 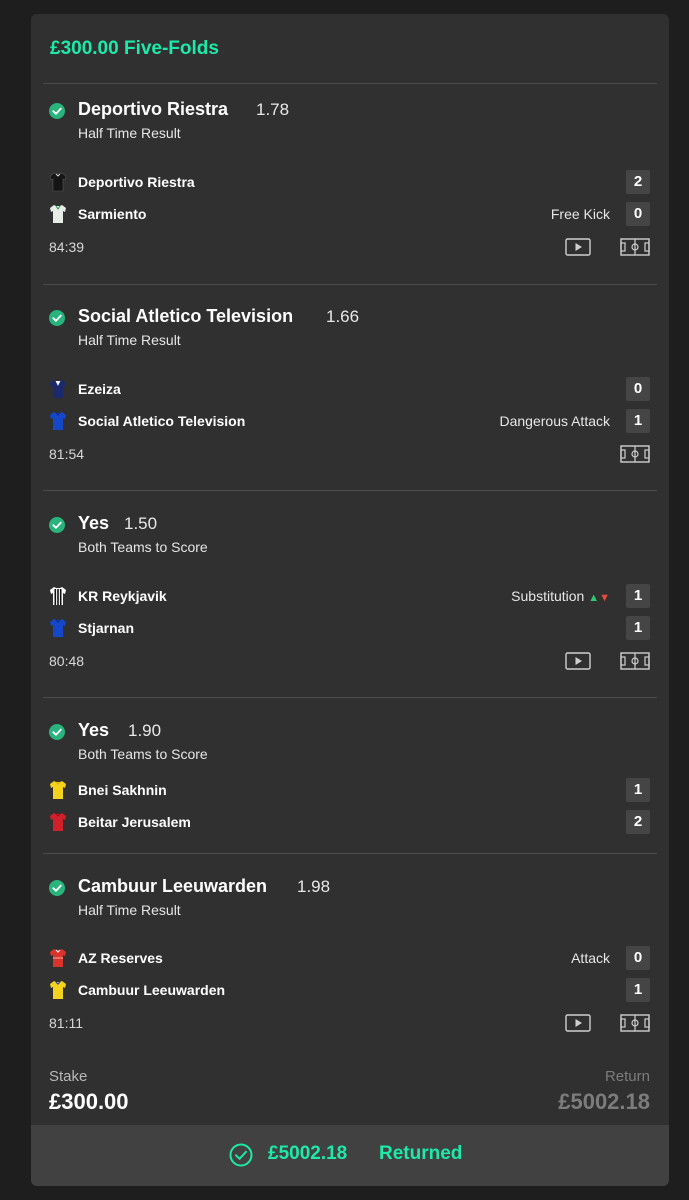 What do you see at coordinates (134, 48) in the screenshot?
I see `bet-title: £300.00 Five-Folds` at bounding box center [134, 48].